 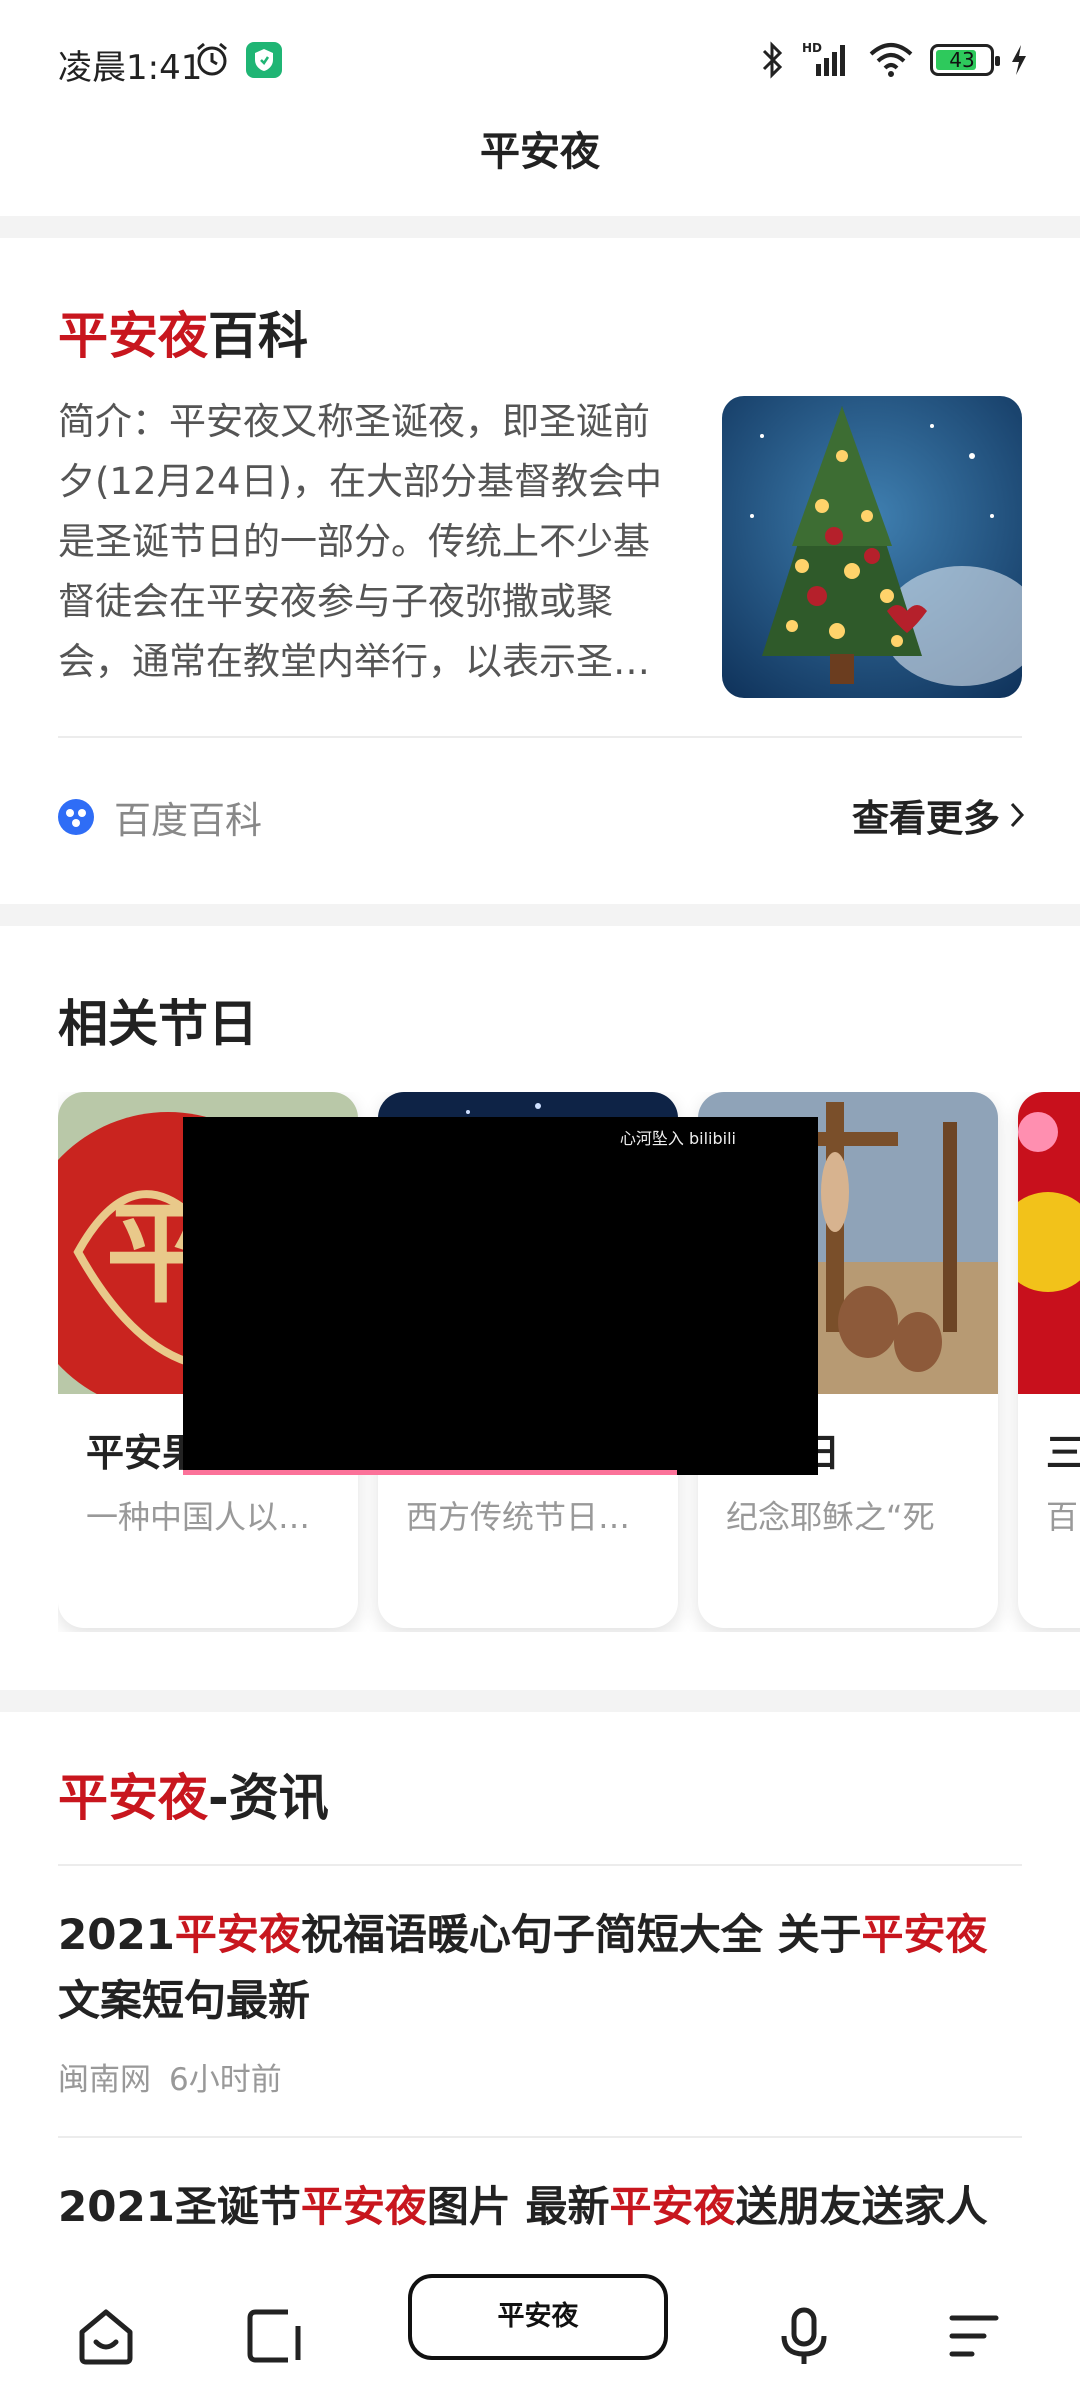 I want to click on security-shield-icon, so click(x=264, y=60).